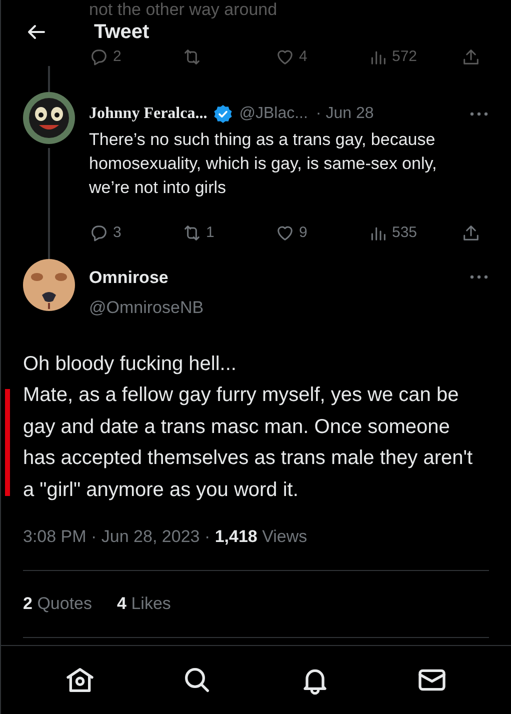  What do you see at coordinates (236, 537) in the screenshot?
I see `view-count: 1,418` at bounding box center [236, 537].